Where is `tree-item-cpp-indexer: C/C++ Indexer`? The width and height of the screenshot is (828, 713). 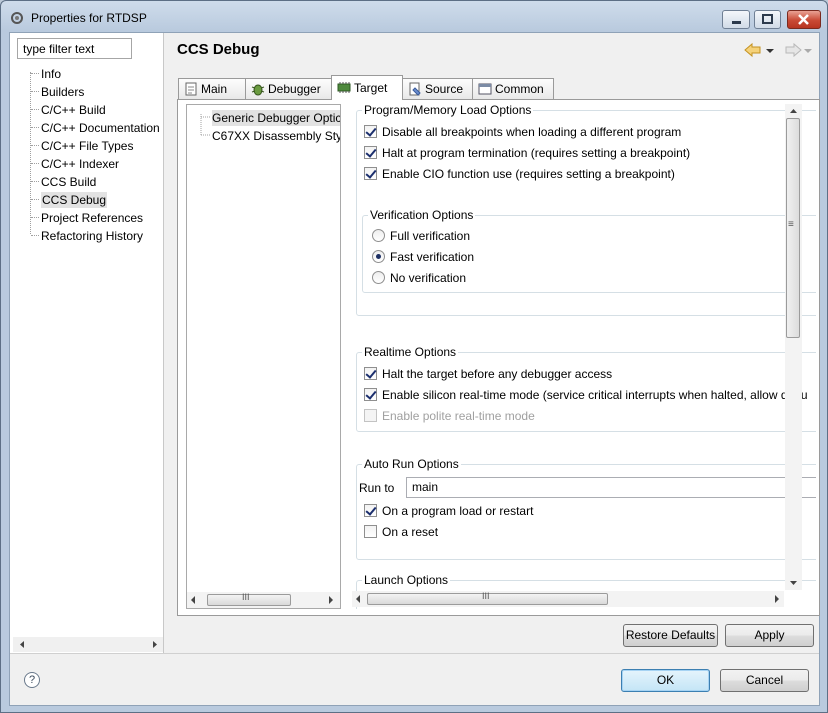
tree-item-cpp-indexer: C/C++ Indexer is located at coordinates (80, 164).